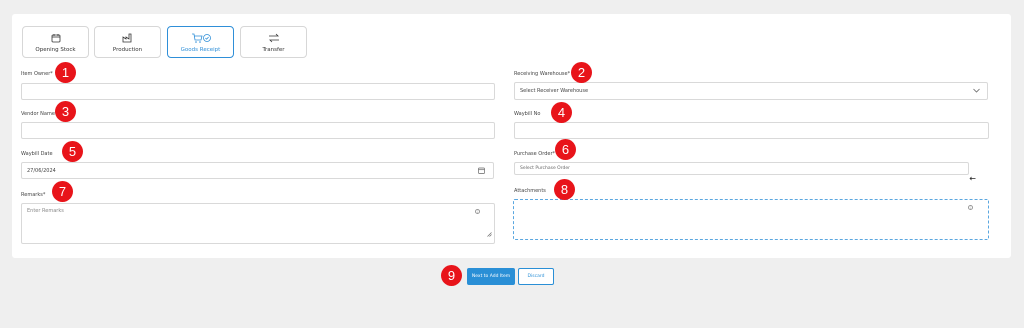 The width and height of the screenshot is (1024, 328). What do you see at coordinates (751, 91) in the screenshot?
I see `receiving-warehouse-select: Select Receiver Warehouse` at bounding box center [751, 91].